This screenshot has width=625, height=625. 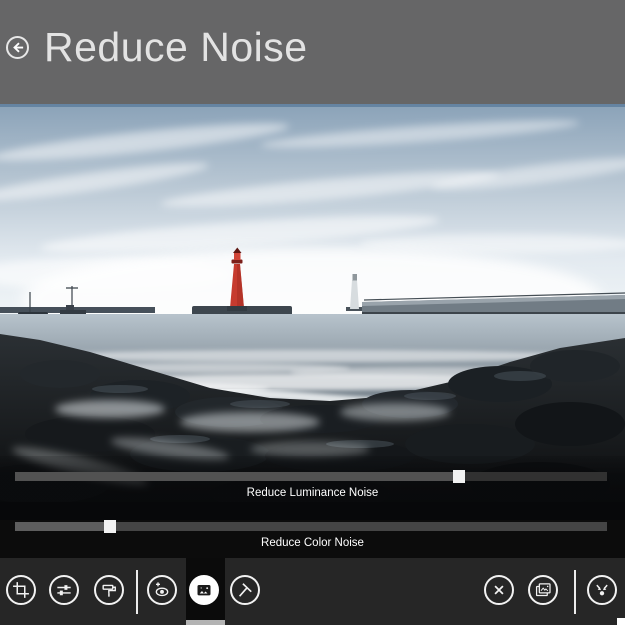 I want to click on app-bar, so click(x=312, y=591).